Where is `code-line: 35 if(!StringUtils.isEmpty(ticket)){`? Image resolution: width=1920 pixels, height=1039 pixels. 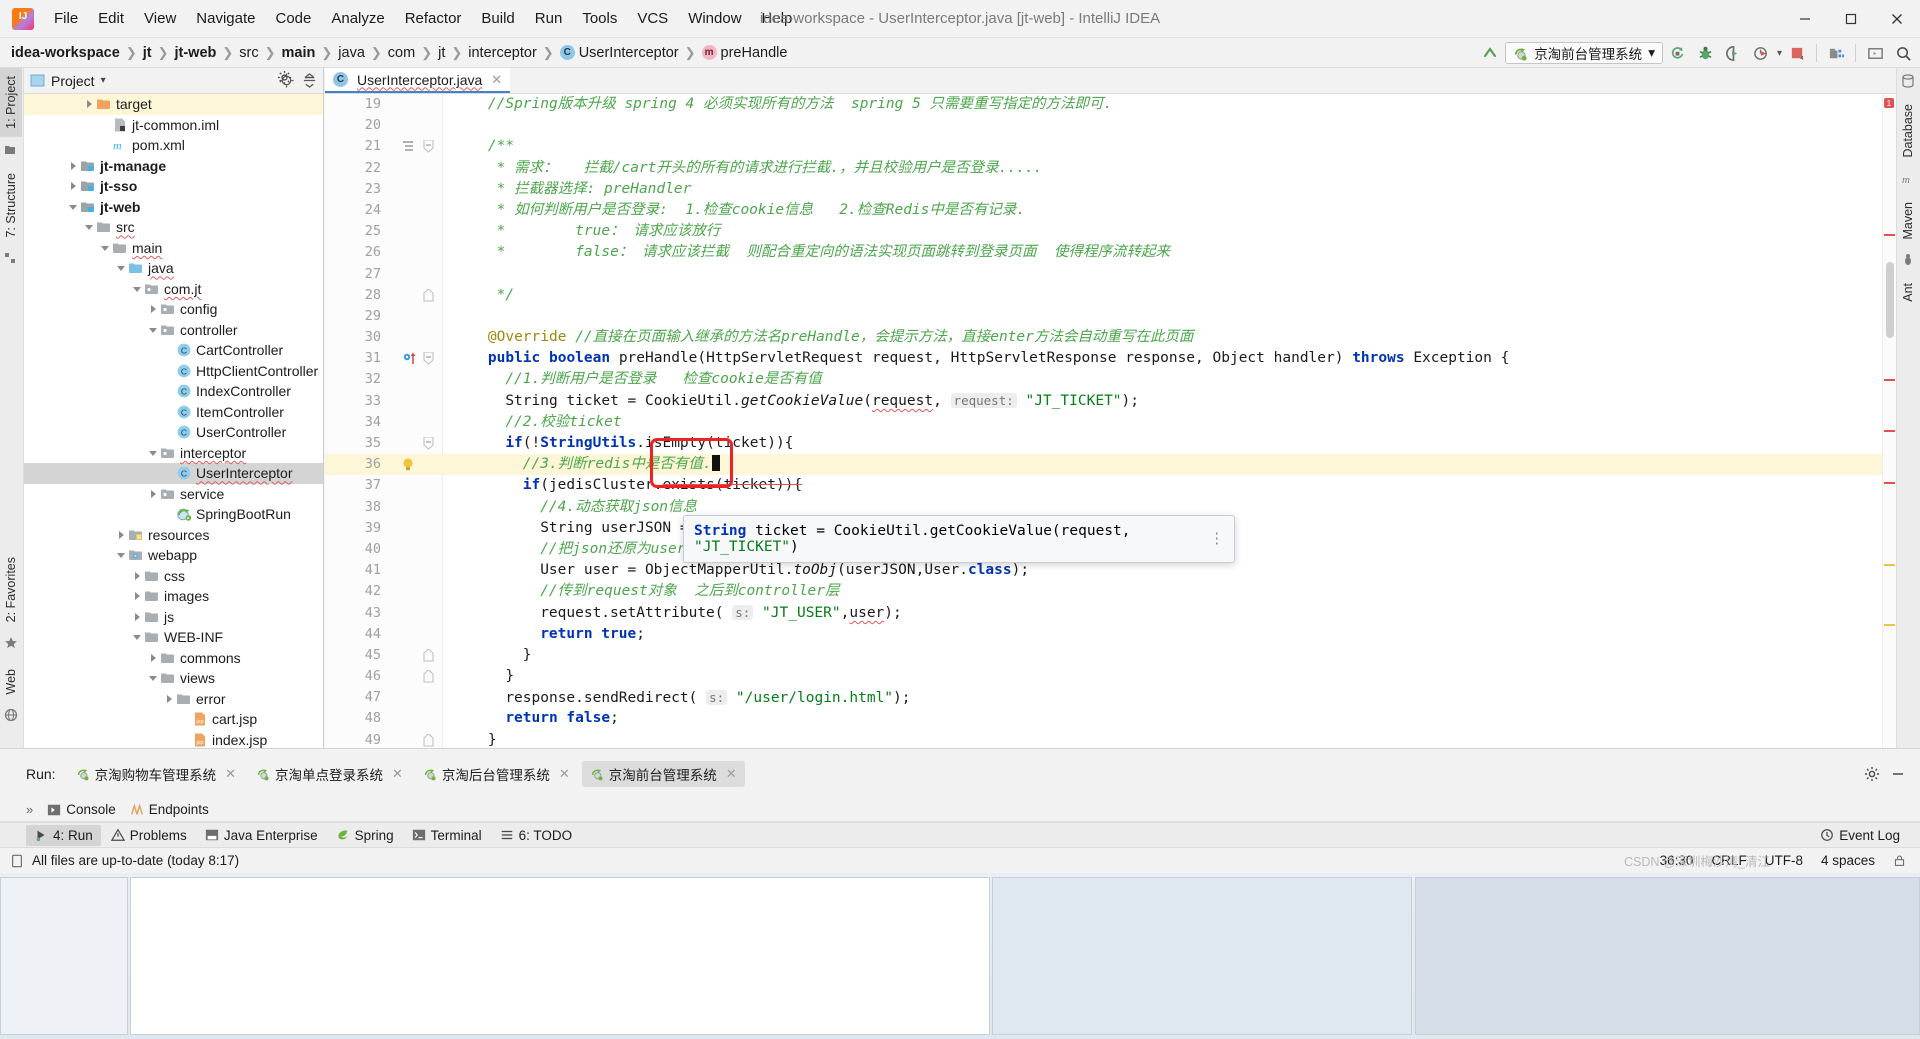
code-line: 35 if(!StringUtils.isEmpty(ticket)){ is located at coordinates (1110, 443).